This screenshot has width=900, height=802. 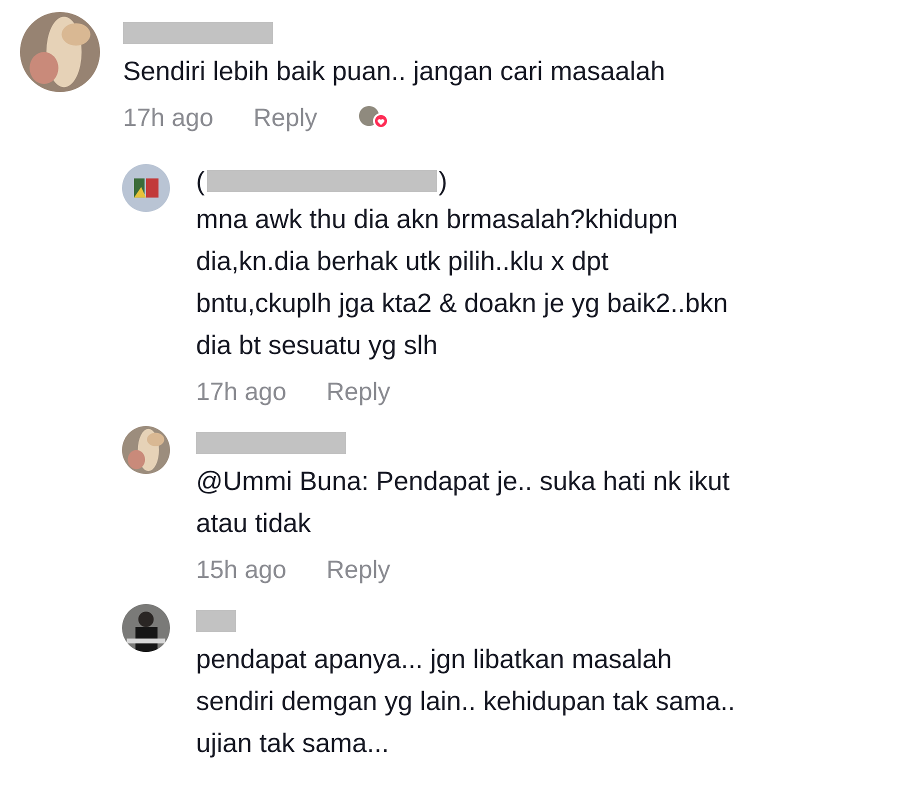 I want to click on comment-text: @Ummi Buna: Pendapat je.. suka hati nk ikut atau tidak, so click(x=463, y=502).